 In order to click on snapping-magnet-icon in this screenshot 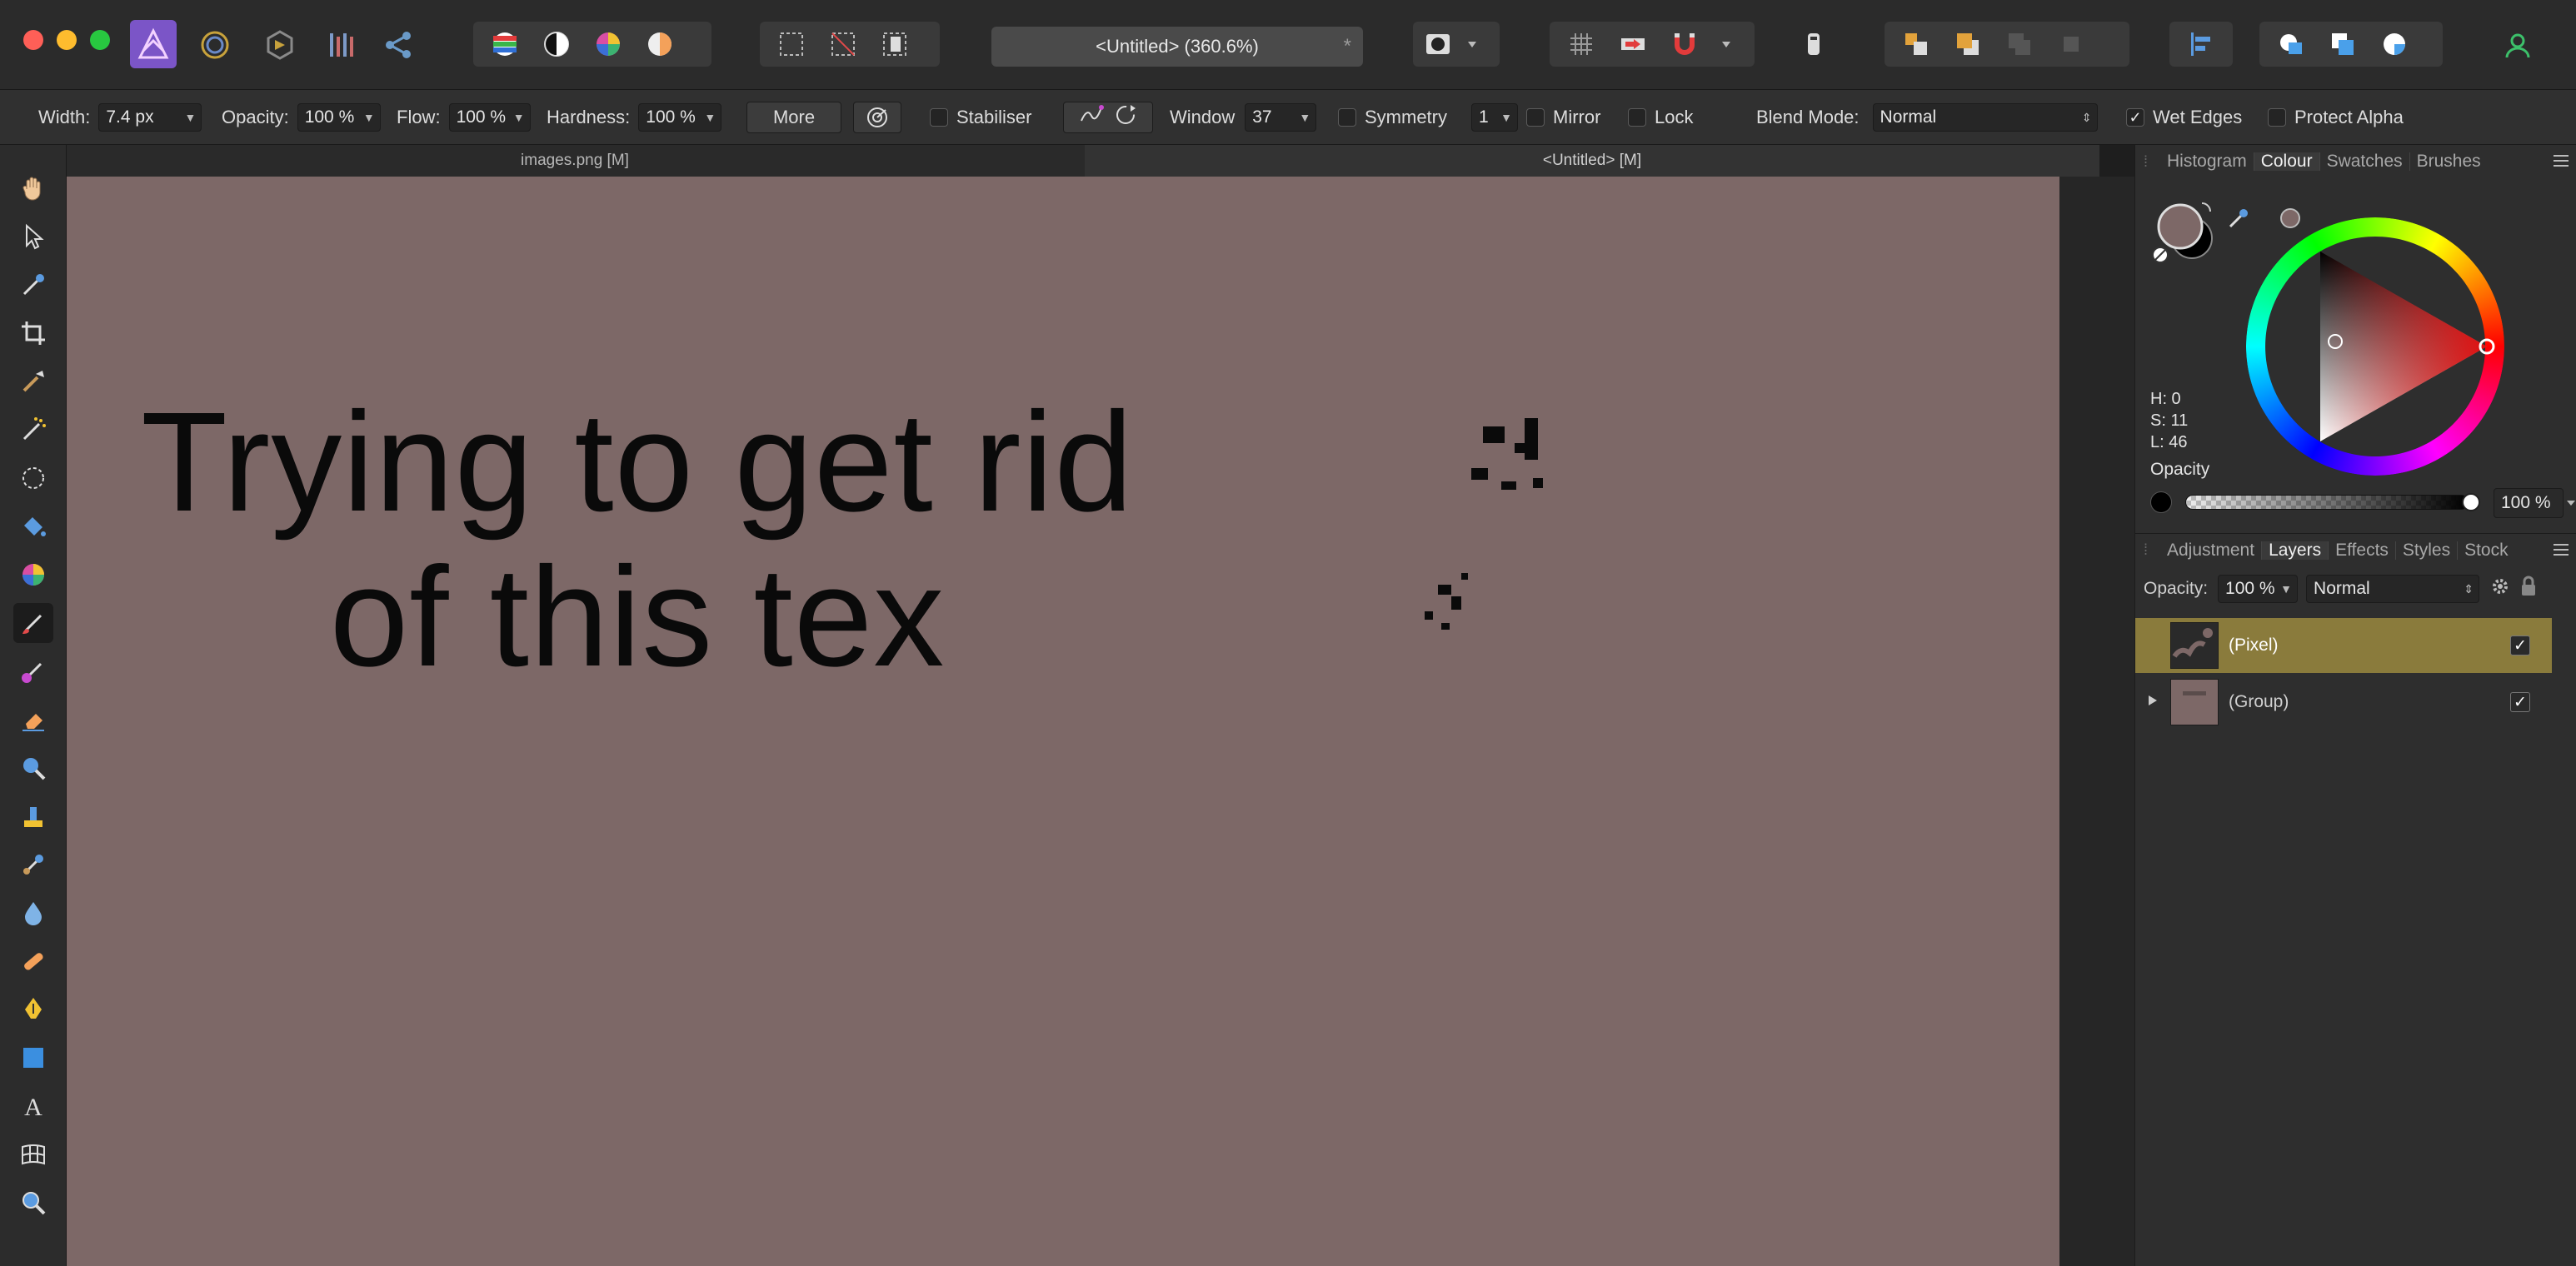, I will do `click(1684, 44)`.